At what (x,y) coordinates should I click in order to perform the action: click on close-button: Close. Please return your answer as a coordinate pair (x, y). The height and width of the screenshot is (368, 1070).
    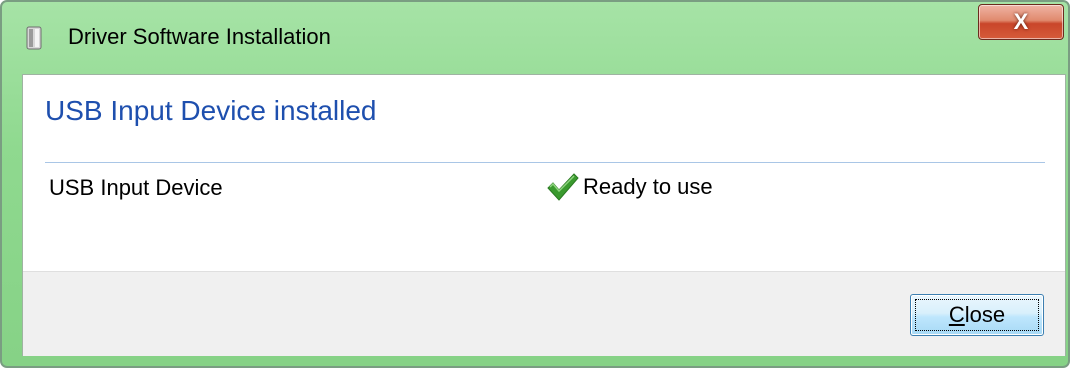
    Looking at the image, I should click on (977, 315).